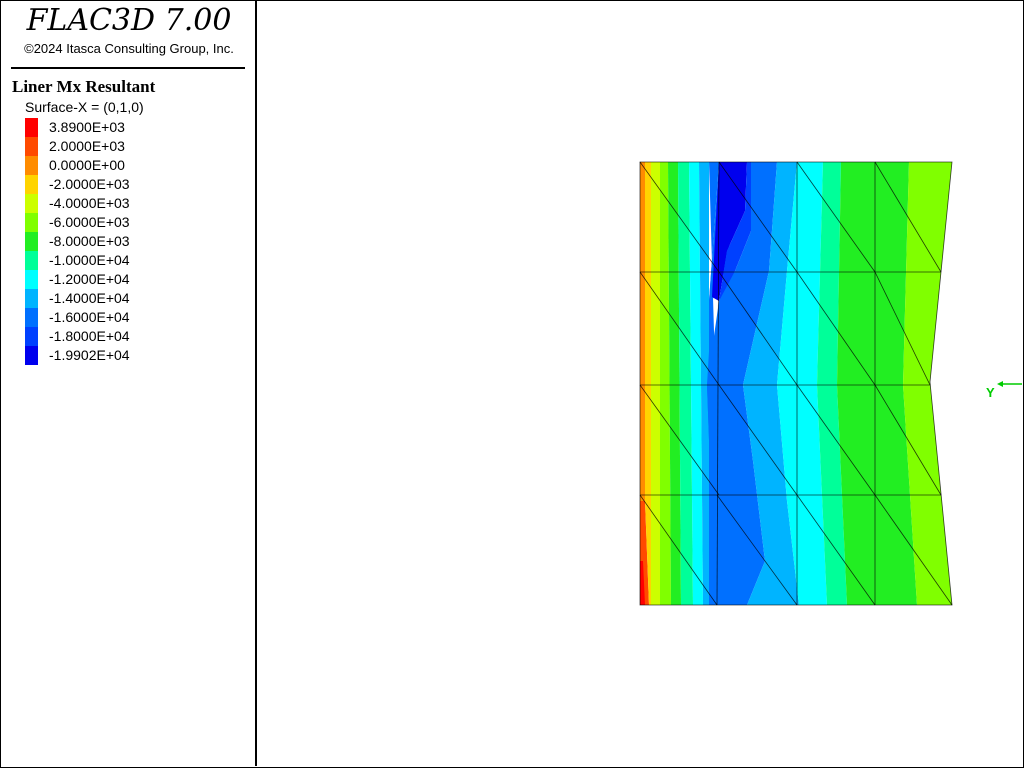 The width and height of the screenshot is (1024, 771). I want to click on legend-entry: 0.0000E+00, so click(77, 165).